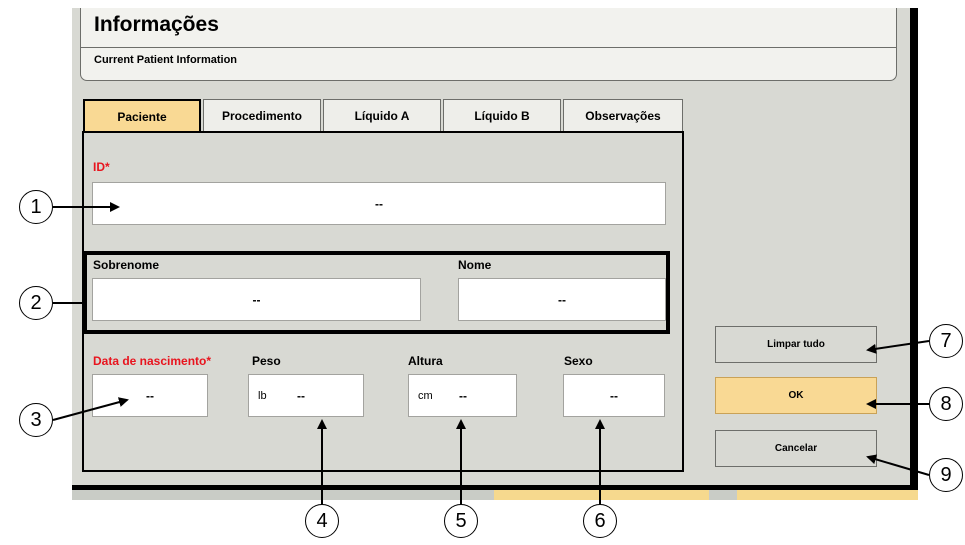 This screenshot has width=965, height=545. Describe the element at coordinates (946, 404) in the screenshot. I see `callout-8: 8` at that location.